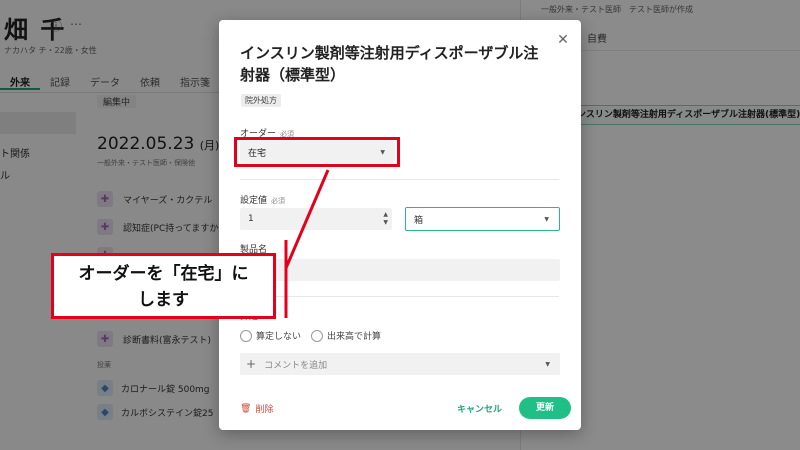  I want to click on close-icon: ✕, so click(563, 40).